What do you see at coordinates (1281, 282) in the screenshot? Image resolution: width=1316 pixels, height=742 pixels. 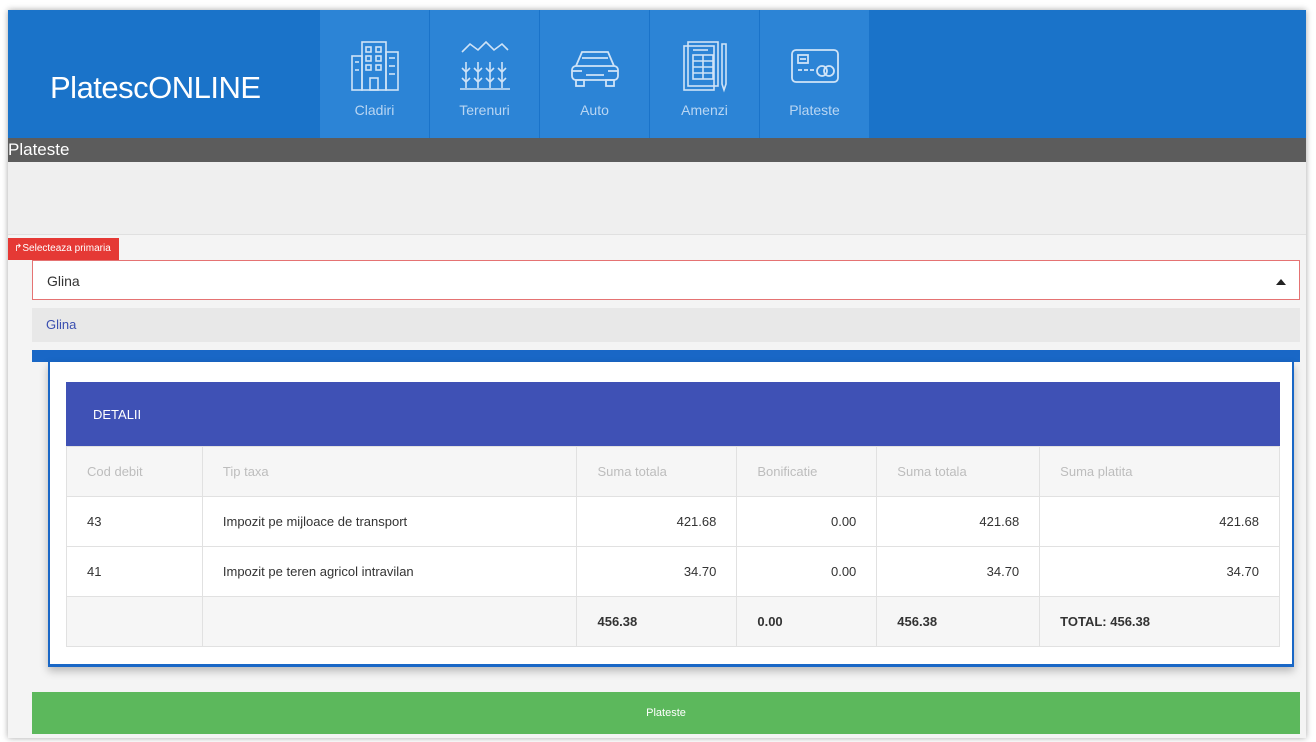 I see `caret-up-icon` at bounding box center [1281, 282].